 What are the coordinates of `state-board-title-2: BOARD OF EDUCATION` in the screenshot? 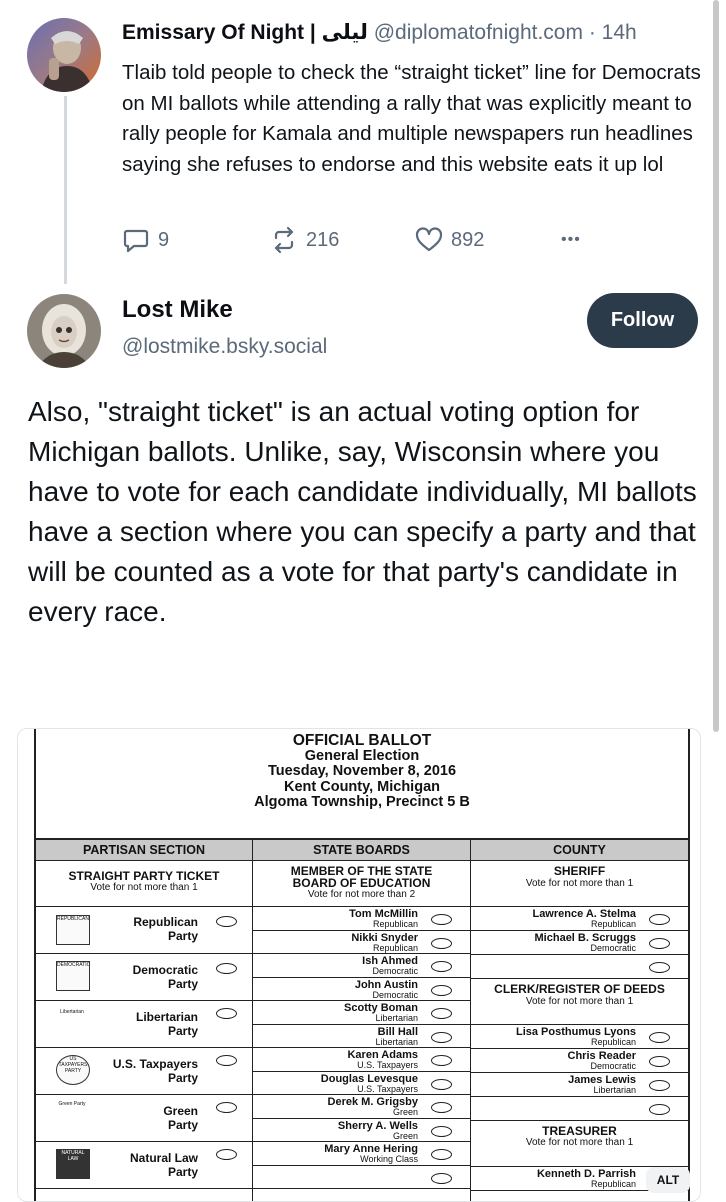 It's located at (361, 883).